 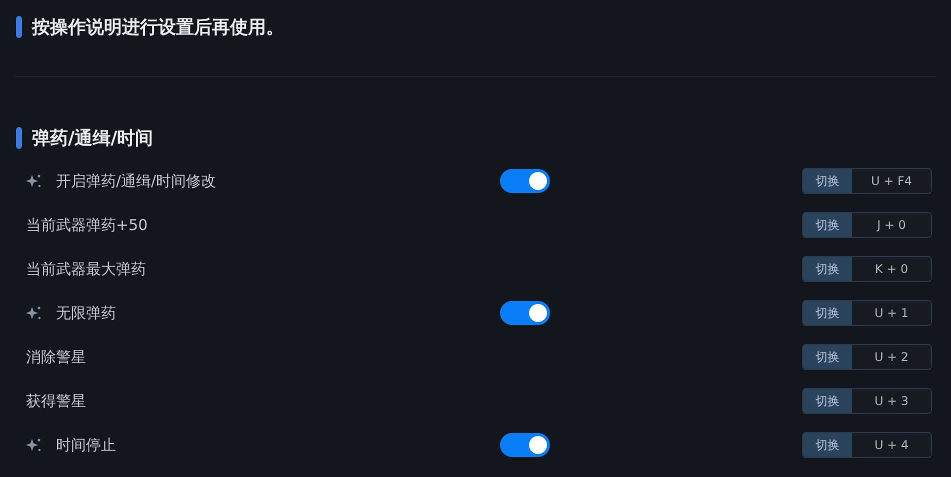 What do you see at coordinates (56, 357) in the screenshot?
I see `option-label: 消除警星` at bounding box center [56, 357].